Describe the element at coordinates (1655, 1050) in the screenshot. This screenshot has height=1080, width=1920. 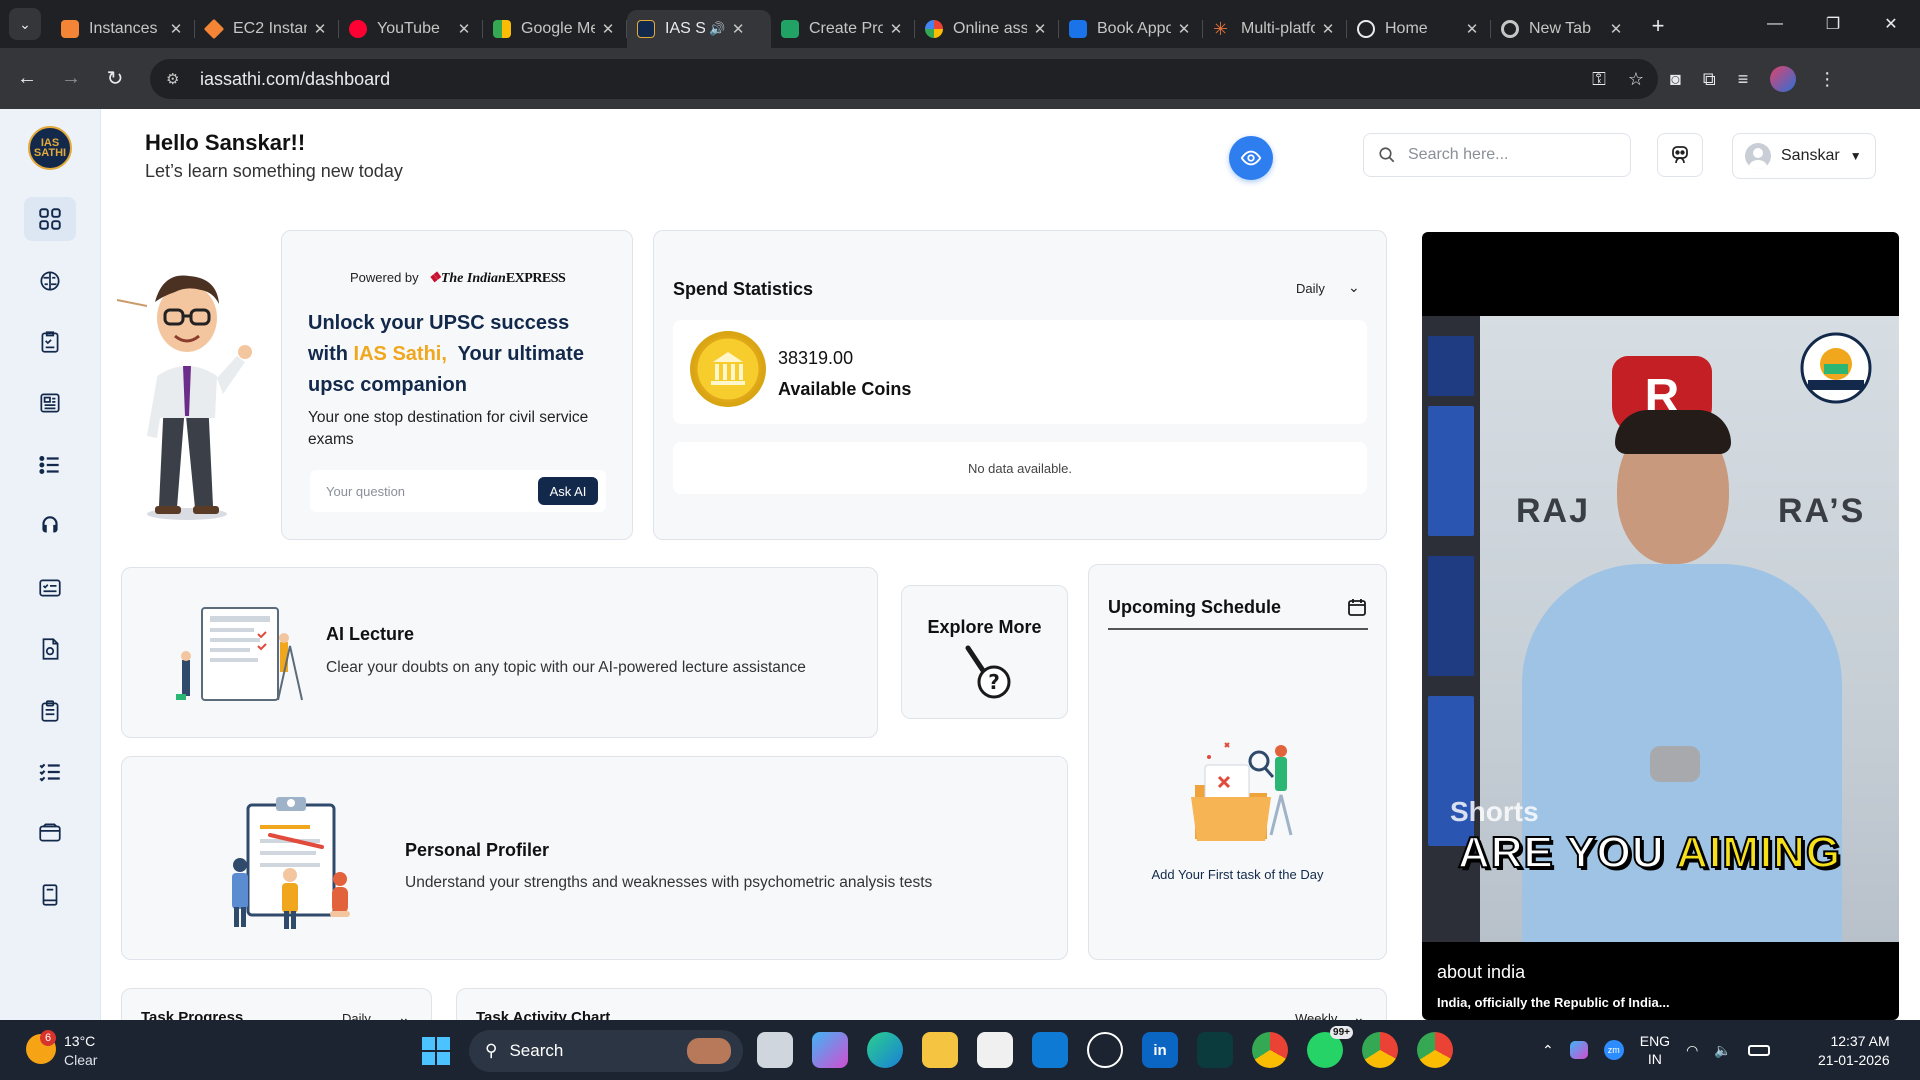
I see `language-indicator: ENG IN` at that location.